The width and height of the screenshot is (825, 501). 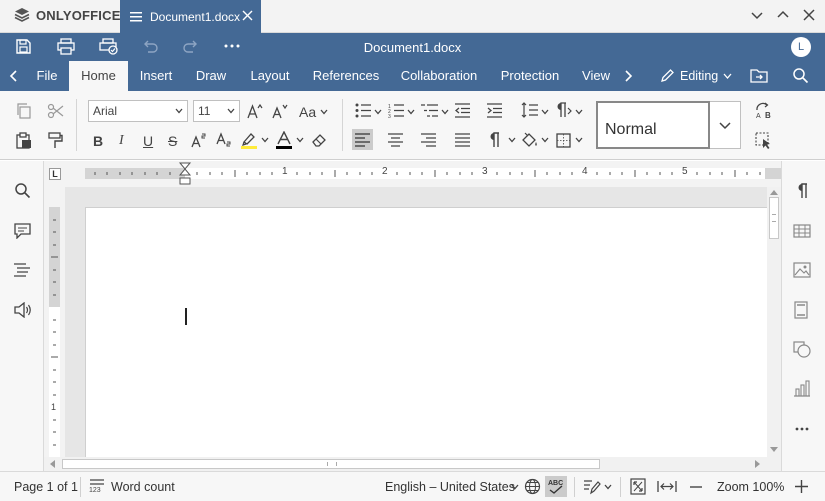 I want to click on numbering-icon: 123, so click(x=396, y=110).